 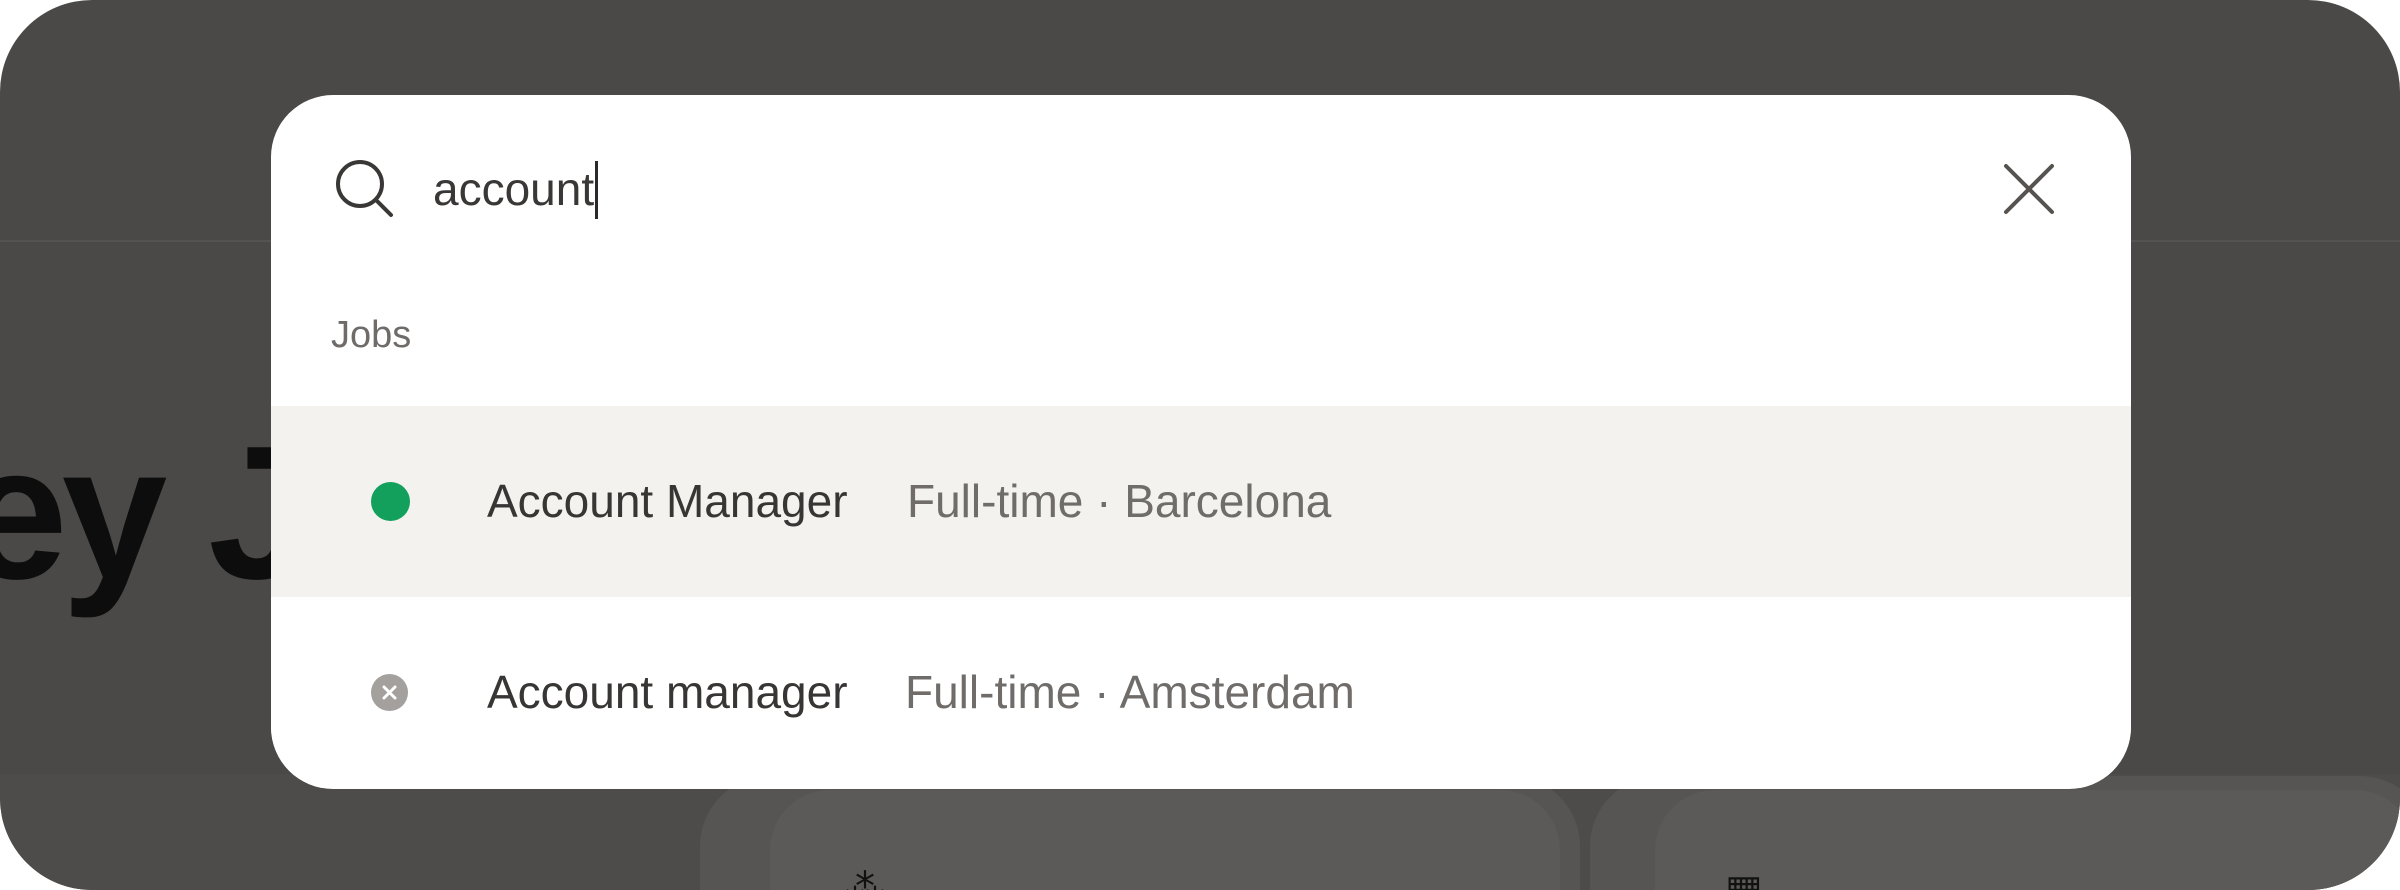 I want to click on close-icon, so click(x=2029, y=194).